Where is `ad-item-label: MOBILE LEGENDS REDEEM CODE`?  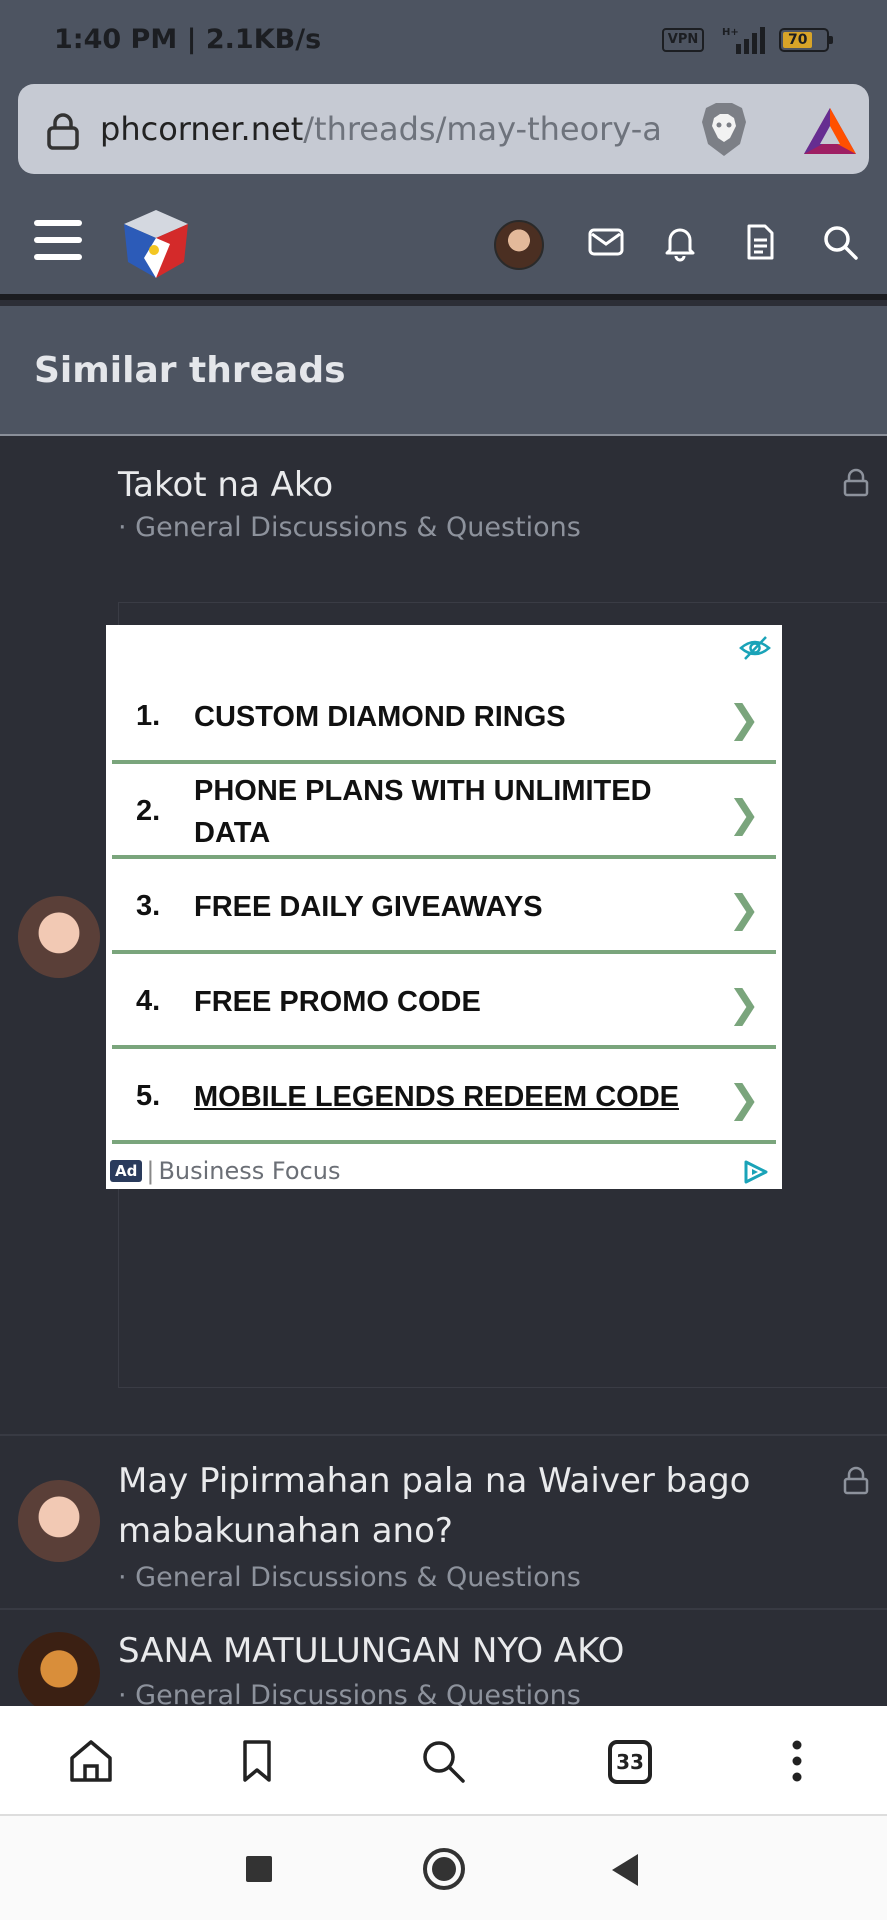
ad-item-label: MOBILE LEGENDS REDEEM CODE is located at coordinates (444, 1096).